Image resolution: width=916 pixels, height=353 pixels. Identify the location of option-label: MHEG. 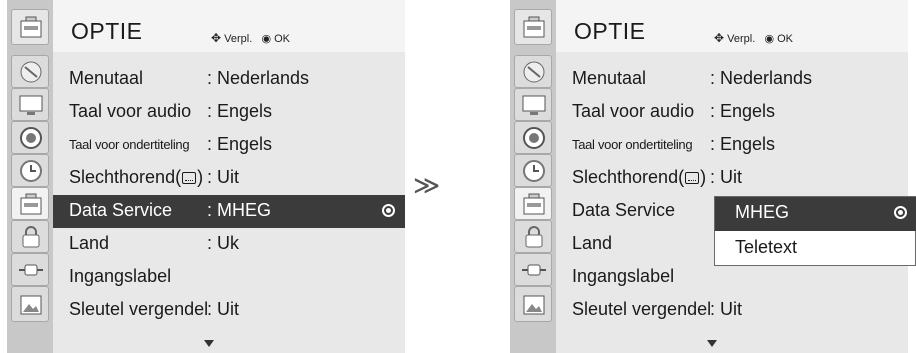
(762, 212).